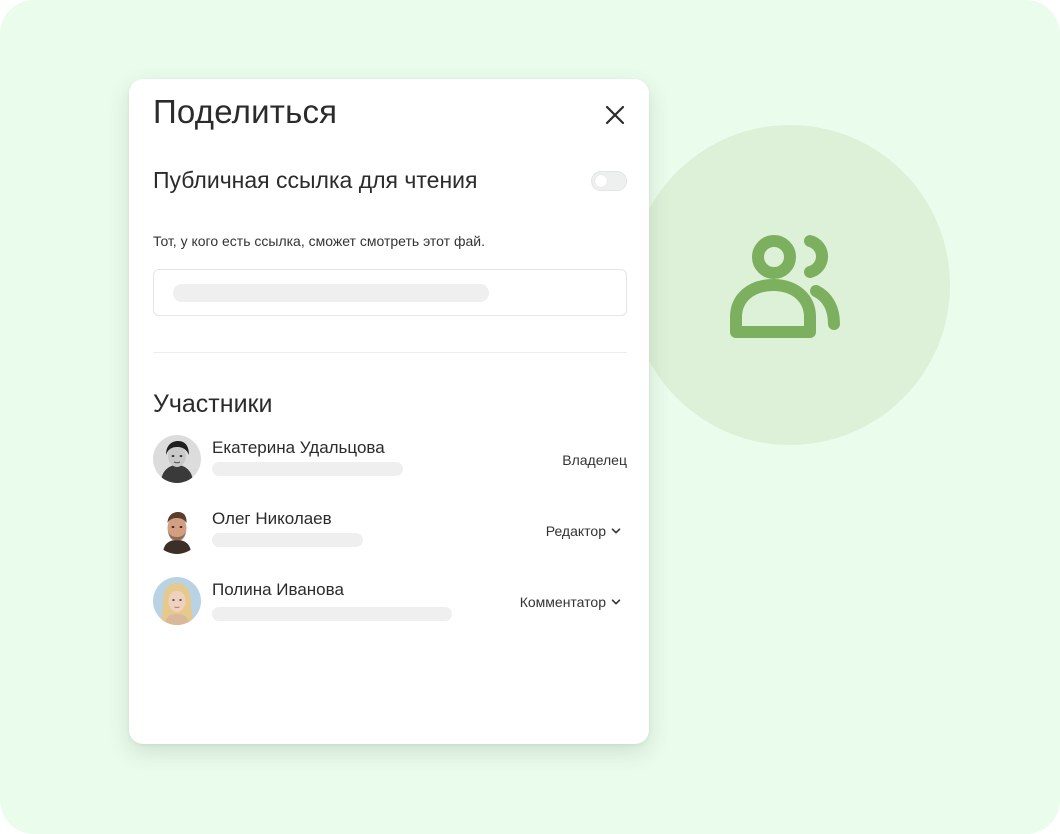  Describe the element at coordinates (390, 352) in the screenshot. I see `divider` at that location.